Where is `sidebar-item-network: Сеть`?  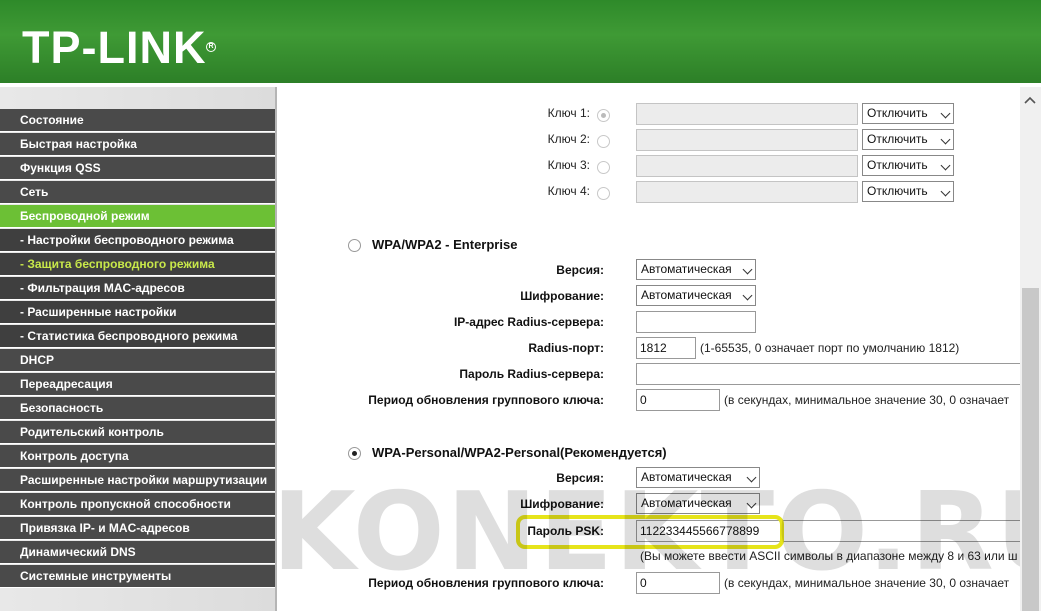
sidebar-item-network: Сеть is located at coordinates (137, 192).